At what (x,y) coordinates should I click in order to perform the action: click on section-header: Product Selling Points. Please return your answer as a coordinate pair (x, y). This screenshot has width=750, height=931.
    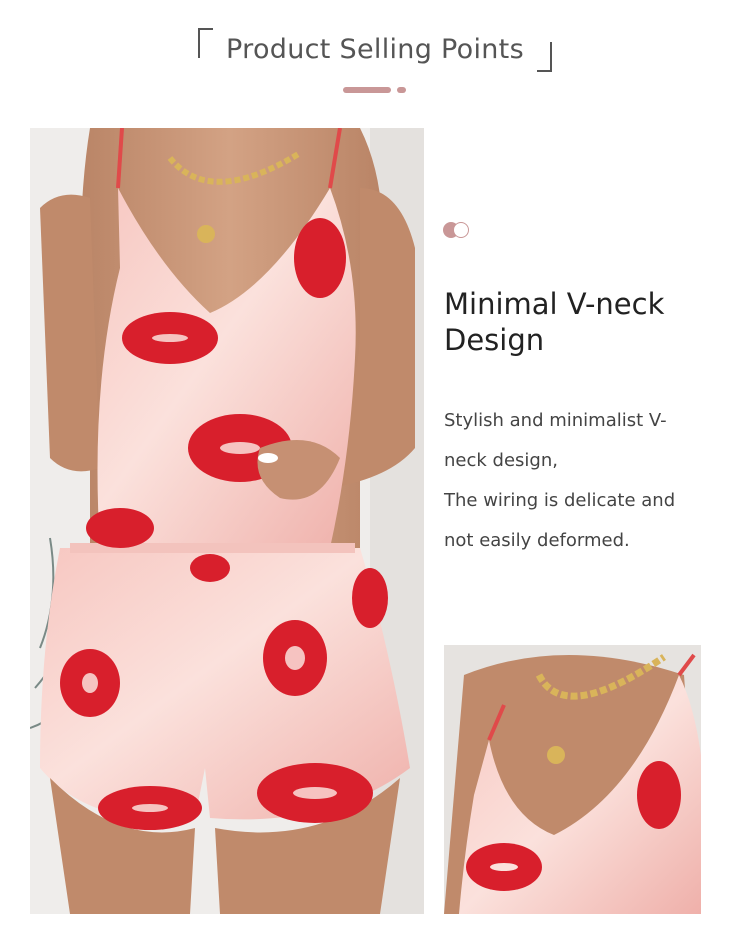
    Looking at the image, I should click on (375, 50).